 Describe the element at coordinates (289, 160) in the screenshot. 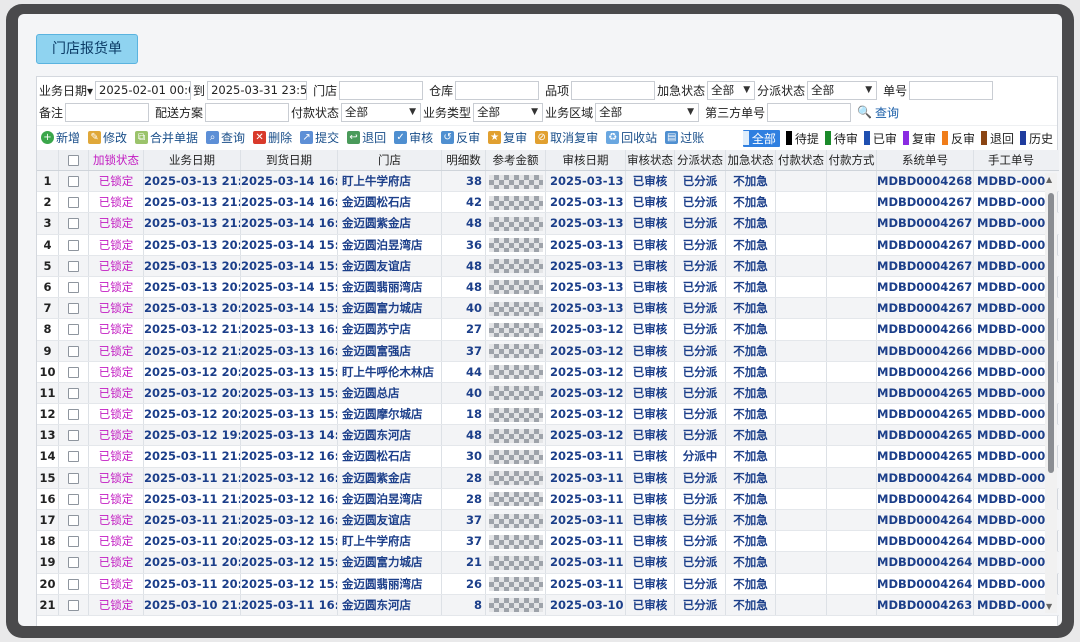

I see `col-arrival-date-header: 到货日期` at that location.